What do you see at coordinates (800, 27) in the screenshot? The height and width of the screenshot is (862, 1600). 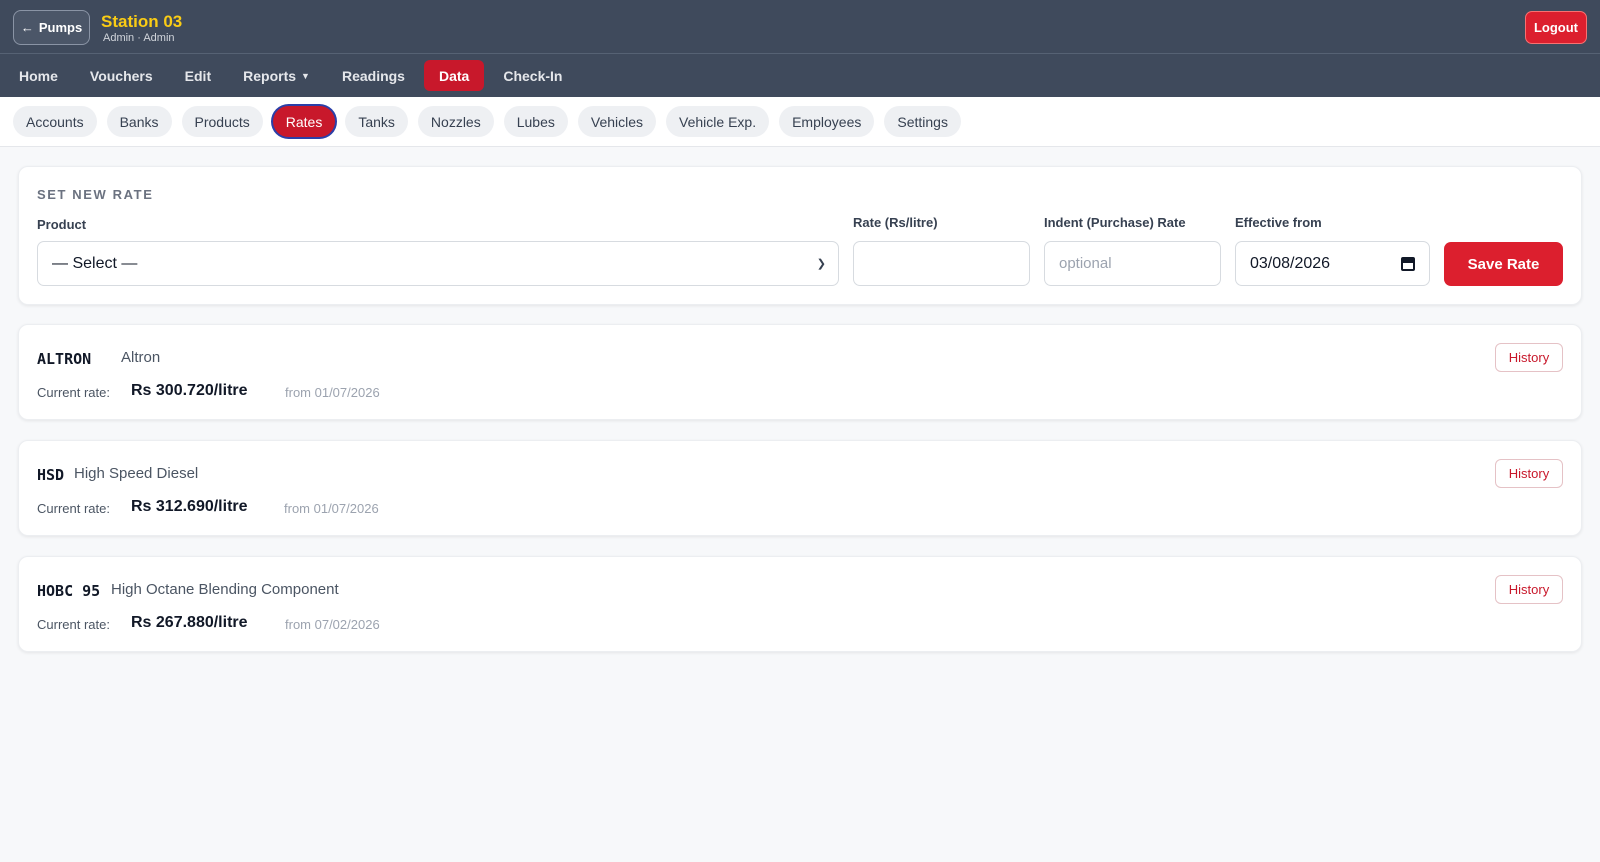 I see `top-bar: ← Pumps Station 03 Admin · Admin Logout` at bounding box center [800, 27].